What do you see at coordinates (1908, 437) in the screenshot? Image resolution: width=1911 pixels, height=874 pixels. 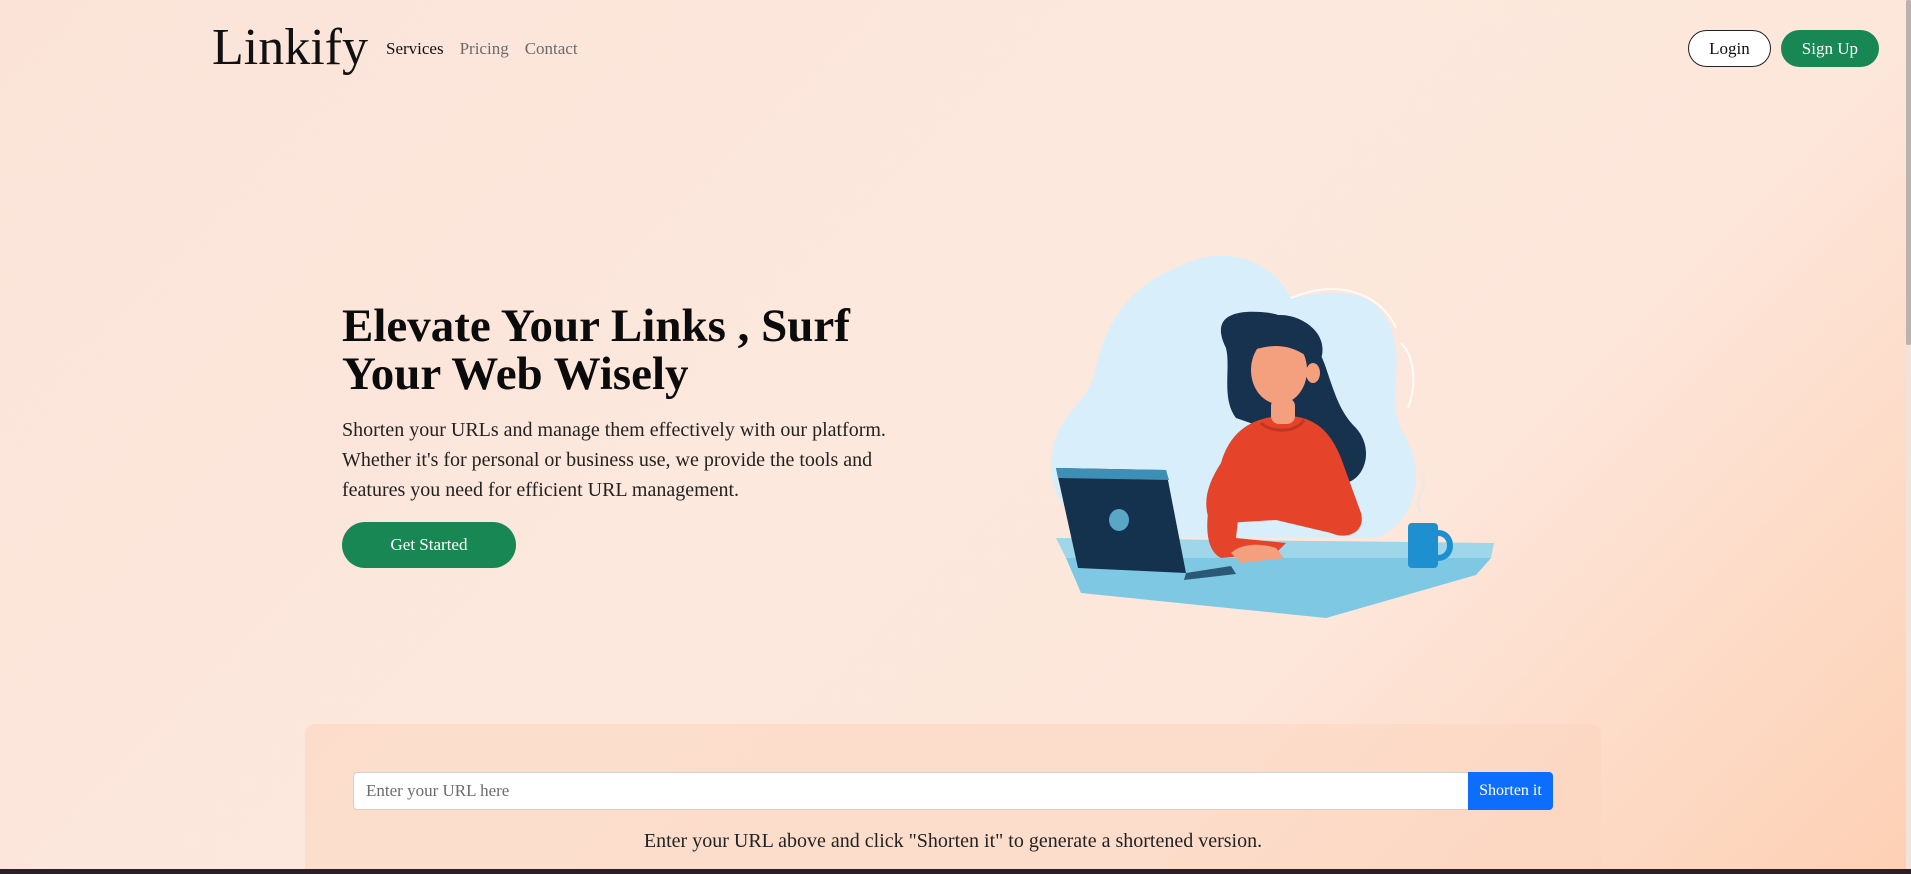 I see `scrollbar-track` at bounding box center [1908, 437].